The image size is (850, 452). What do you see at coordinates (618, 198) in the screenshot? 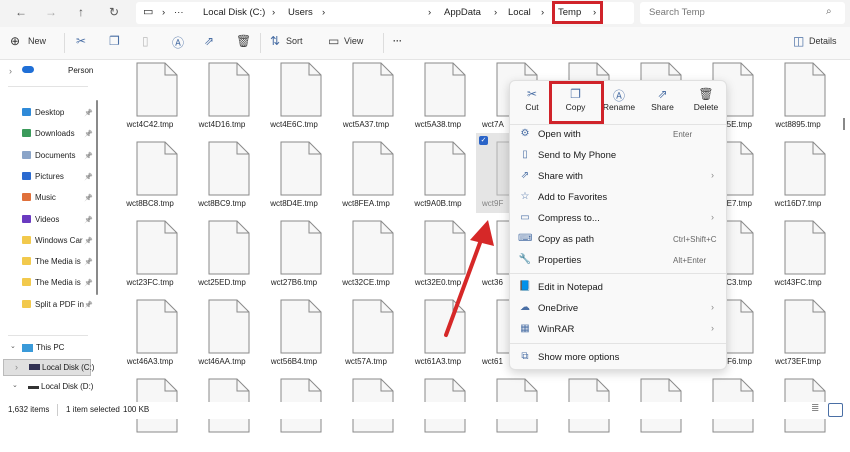
I see `menu-item-star: ☆ Add to Favorites` at bounding box center [618, 198].